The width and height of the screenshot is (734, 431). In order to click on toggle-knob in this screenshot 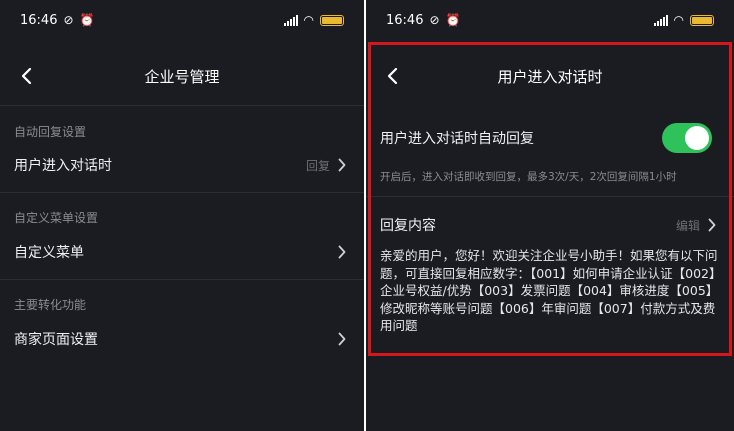, I will do `click(697, 138)`.